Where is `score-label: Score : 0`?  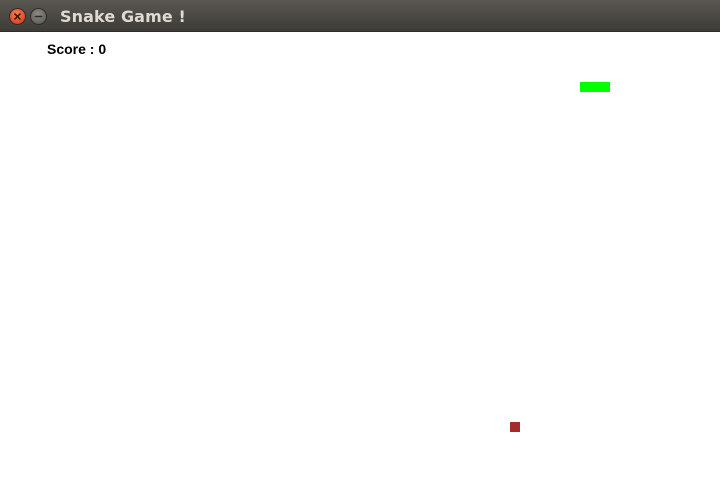 score-label: Score : 0 is located at coordinates (77, 49).